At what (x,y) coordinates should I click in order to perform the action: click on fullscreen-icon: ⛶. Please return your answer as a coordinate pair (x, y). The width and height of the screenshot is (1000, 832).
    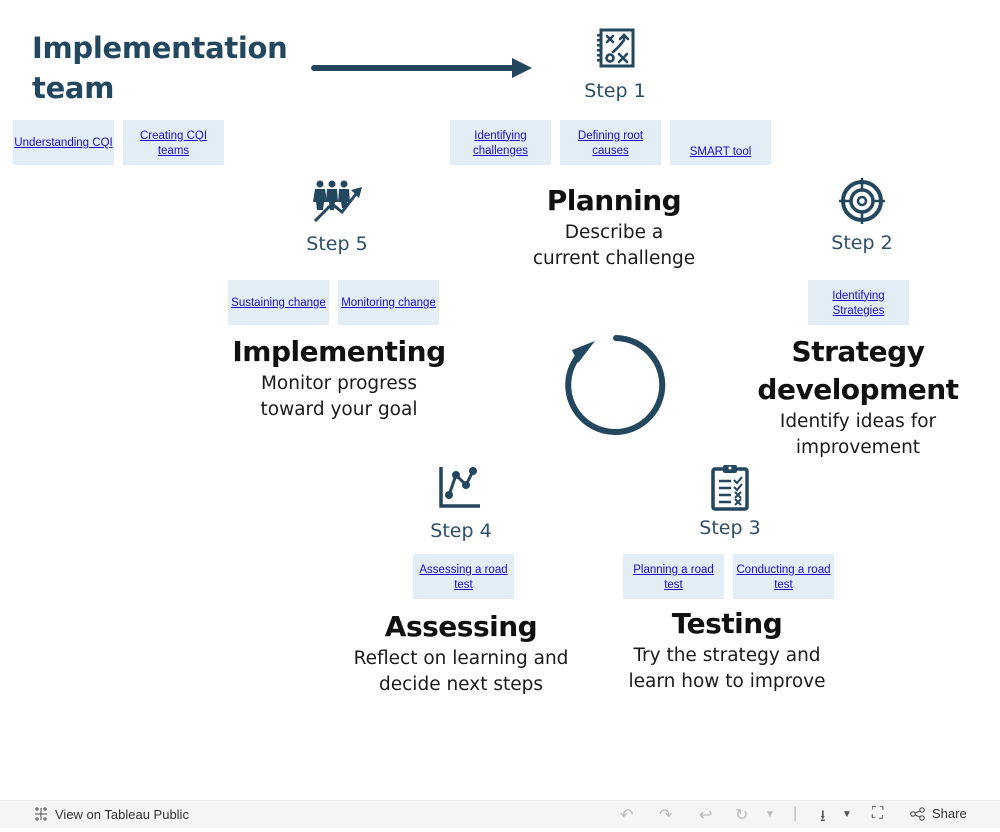
    Looking at the image, I should click on (877, 814).